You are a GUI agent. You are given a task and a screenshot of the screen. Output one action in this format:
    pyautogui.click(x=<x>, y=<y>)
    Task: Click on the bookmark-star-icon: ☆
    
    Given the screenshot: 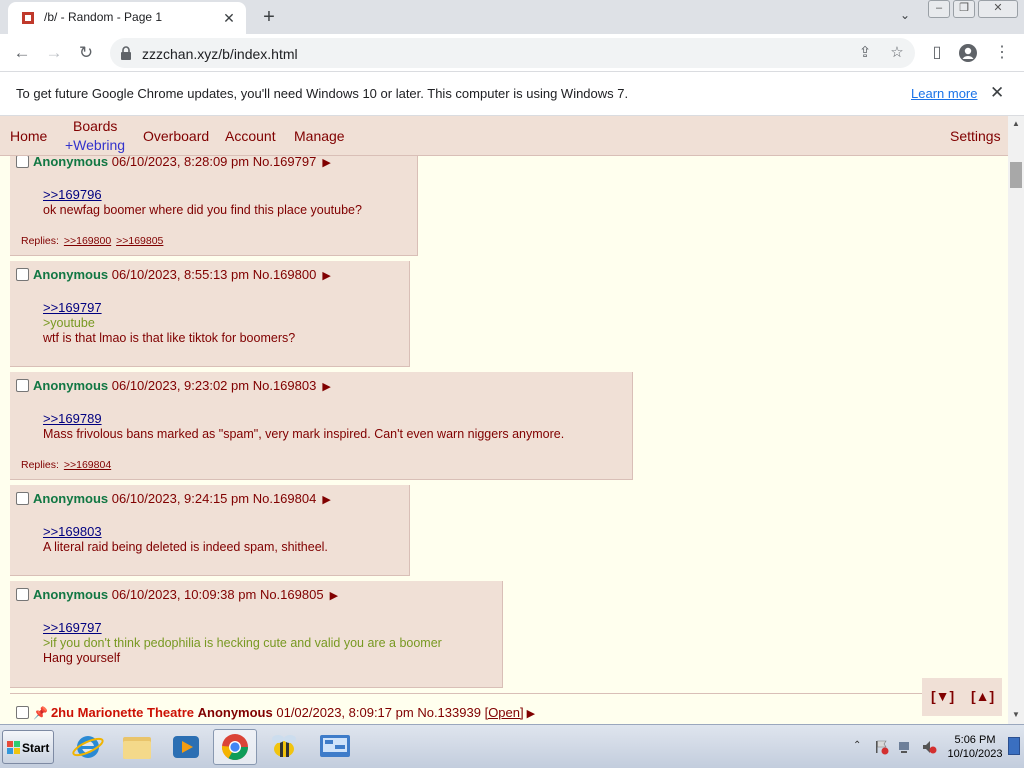 What is the action you would take?
    pyautogui.click(x=897, y=53)
    